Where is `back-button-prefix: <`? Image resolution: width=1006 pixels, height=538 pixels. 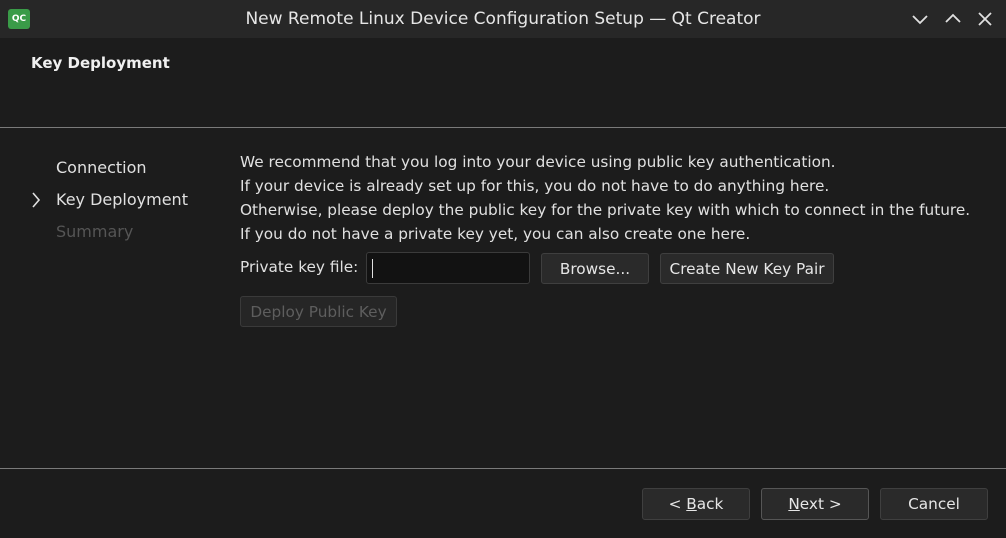
back-button-prefix: < is located at coordinates (677, 504).